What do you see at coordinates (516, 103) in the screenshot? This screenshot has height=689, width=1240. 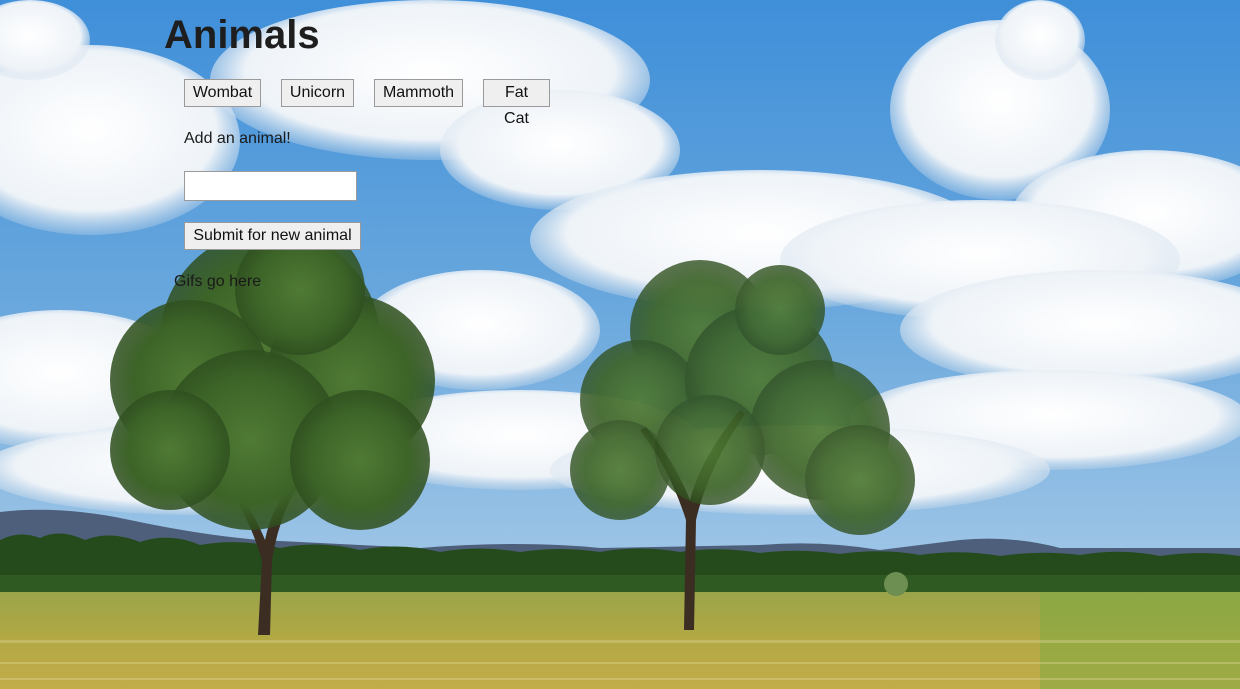 I see `animal-button-fat-cat: Fat Cat` at bounding box center [516, 103].